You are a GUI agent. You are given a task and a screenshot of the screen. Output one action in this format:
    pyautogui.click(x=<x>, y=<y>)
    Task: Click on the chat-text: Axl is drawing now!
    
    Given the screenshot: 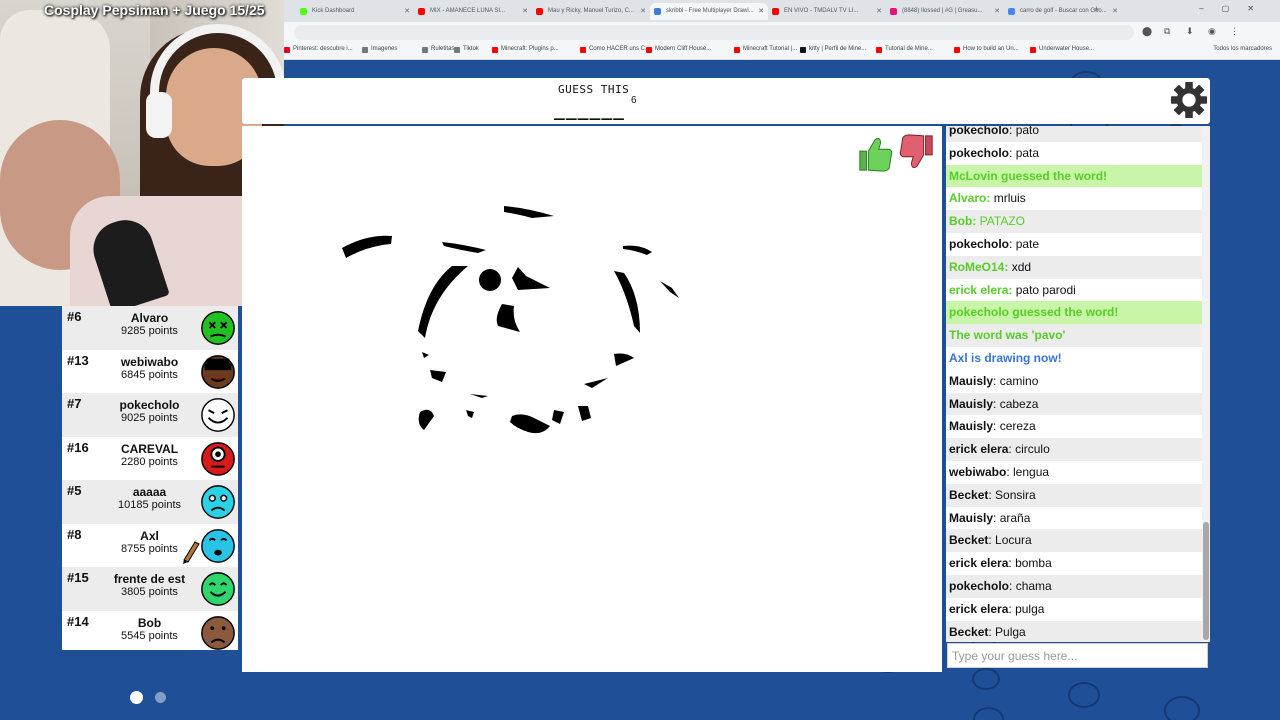 What is the action you would take?
    pyautogui.click(x=1005, y=358)
    